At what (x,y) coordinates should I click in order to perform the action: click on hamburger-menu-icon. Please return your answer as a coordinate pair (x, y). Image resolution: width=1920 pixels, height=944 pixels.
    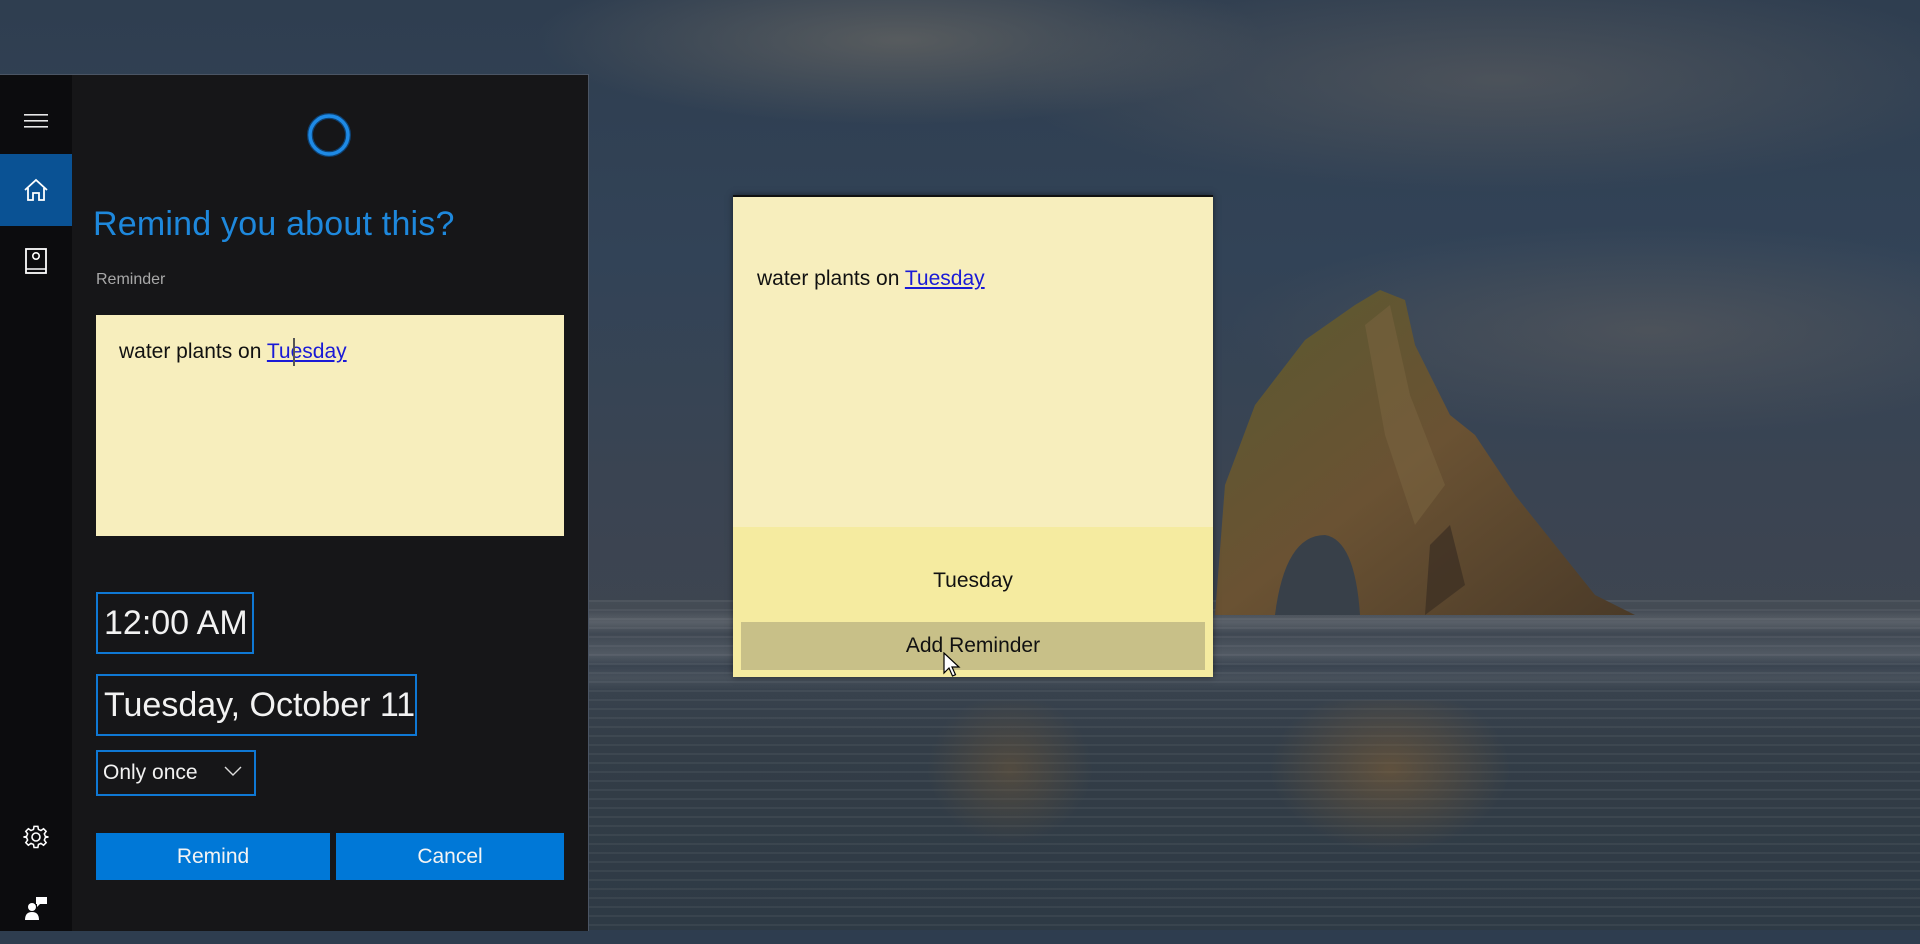
    Looking at the image, I should click on (36, 121).